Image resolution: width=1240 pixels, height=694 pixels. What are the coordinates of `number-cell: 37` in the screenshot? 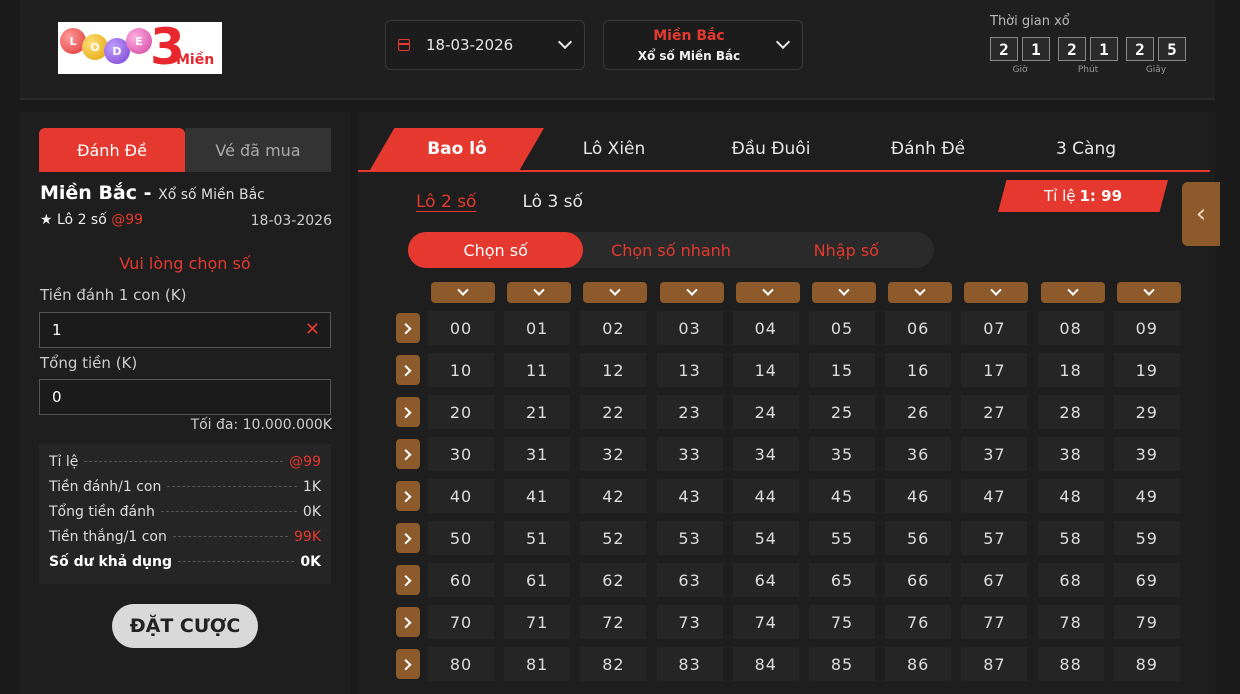 It's located at (994, 454).